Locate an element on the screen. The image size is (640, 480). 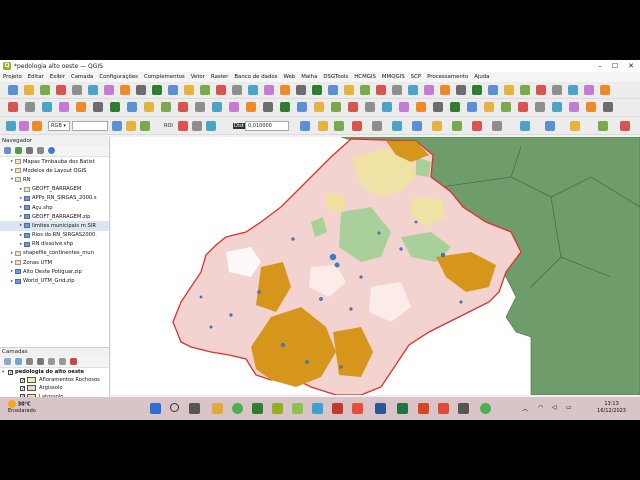
legend-checkbox: ✓ is located at coordinates (22, 388).